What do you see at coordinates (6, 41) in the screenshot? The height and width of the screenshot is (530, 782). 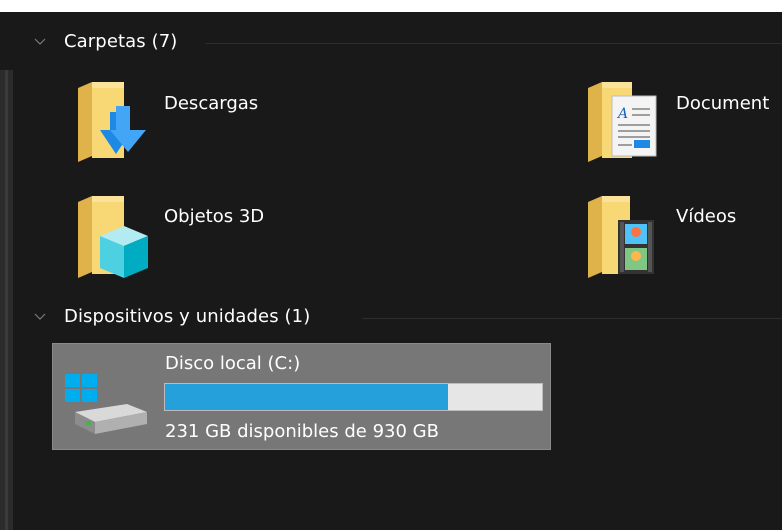 I see `left-pane-top` at bounding box center [6, 41].